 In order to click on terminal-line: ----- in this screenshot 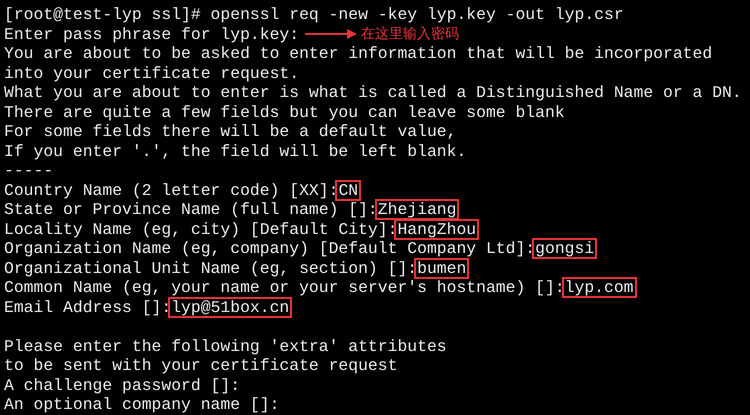, I will do `click(29, 170)`.